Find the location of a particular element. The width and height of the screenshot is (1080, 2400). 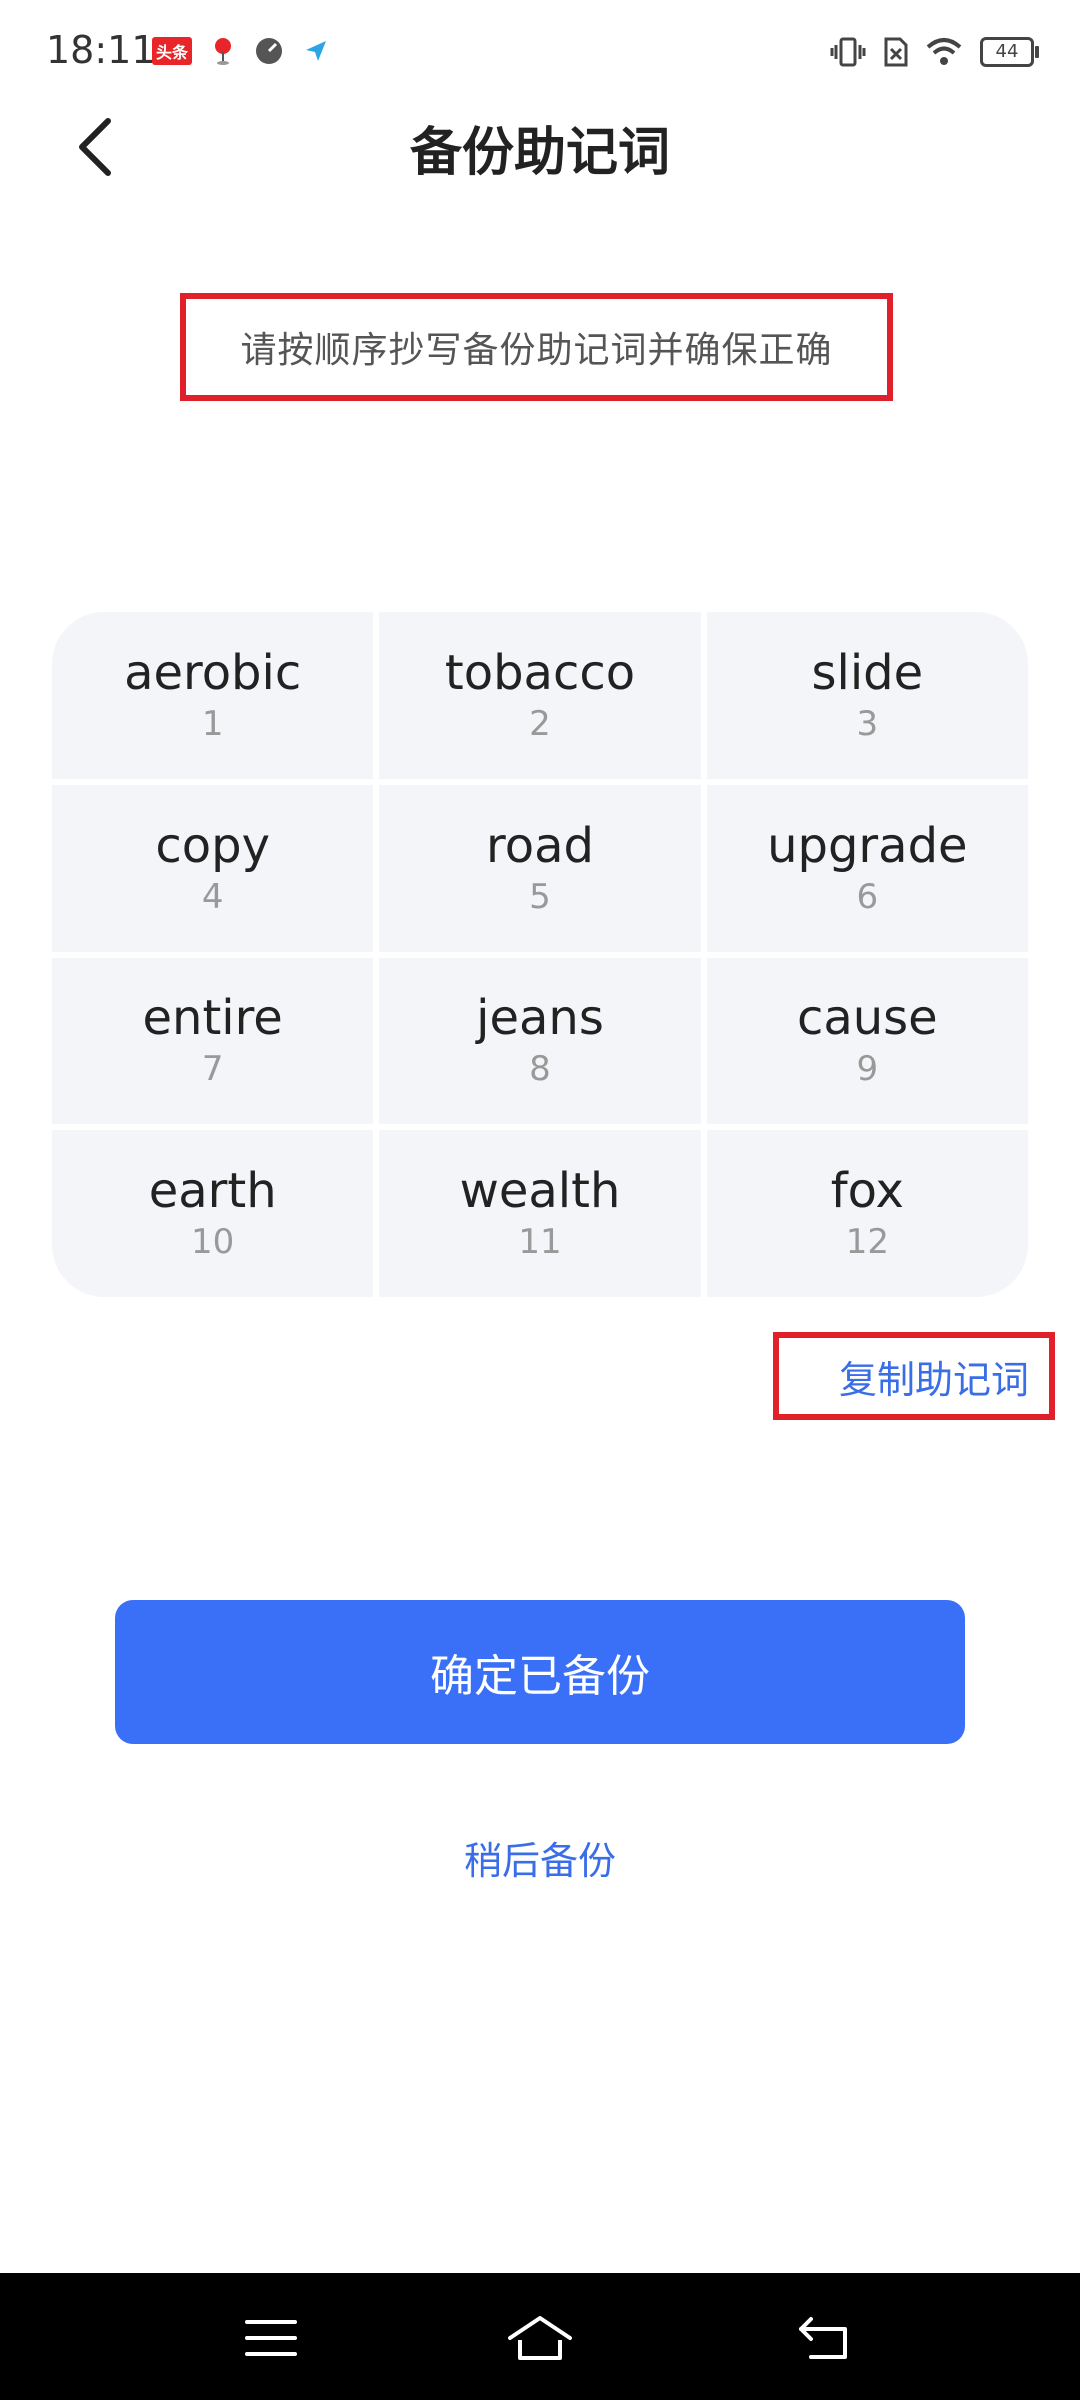

word-text: cause is located at coordinates (867, 1018).